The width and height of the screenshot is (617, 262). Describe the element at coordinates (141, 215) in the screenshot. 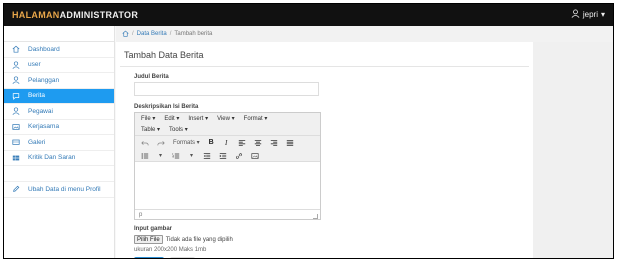

I see `element-path: p` at that location.